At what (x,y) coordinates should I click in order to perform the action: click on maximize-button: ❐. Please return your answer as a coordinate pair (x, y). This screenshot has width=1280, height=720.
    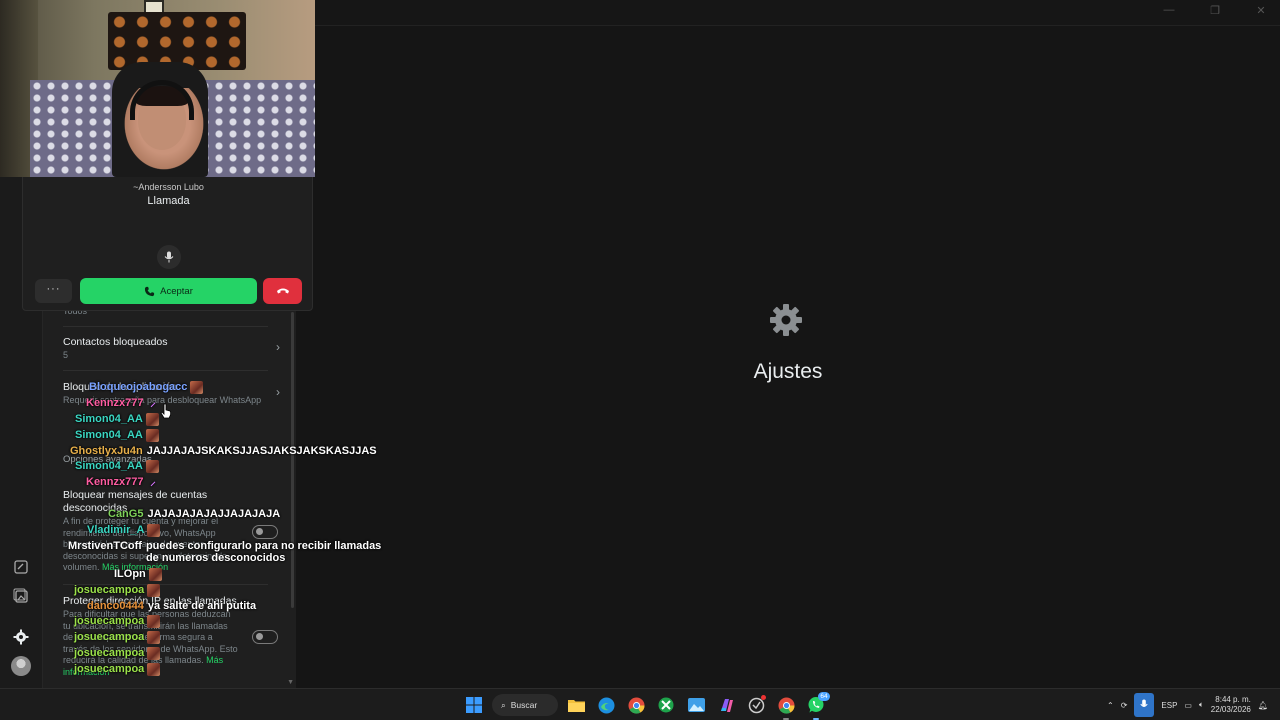
    Looking at the image, I should click on (1215, 10).